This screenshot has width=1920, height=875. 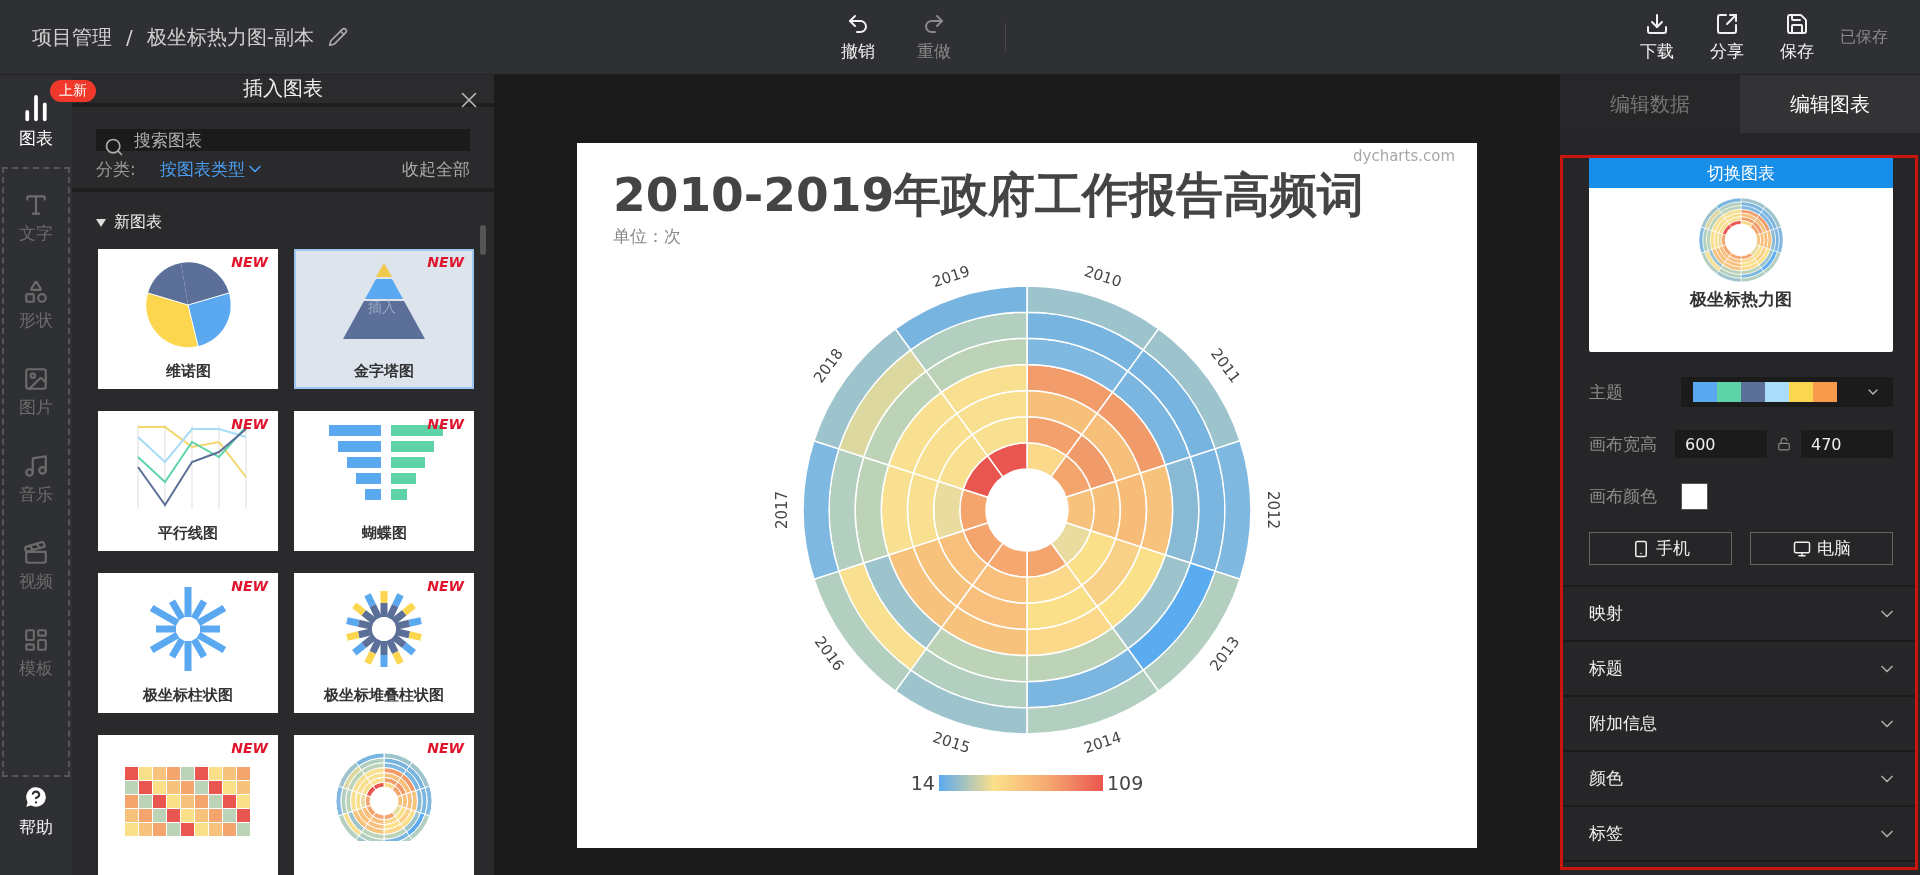 What do you see at coordinates (1606, 392) in the screenshot?
I see `theme-label: 主题` at bounding box center [1606, 392].